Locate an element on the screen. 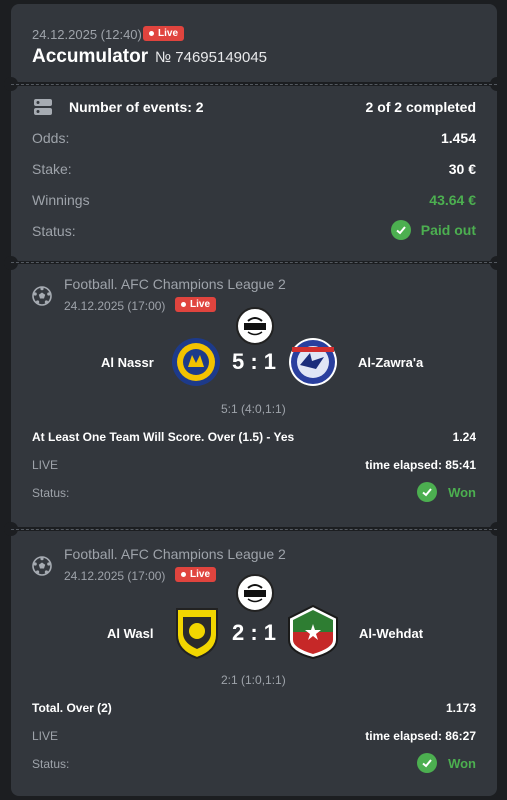 Image resolution: width=507 pixels, height=800 pixels. status-value: Paid out is located at coordinates (448, 230).